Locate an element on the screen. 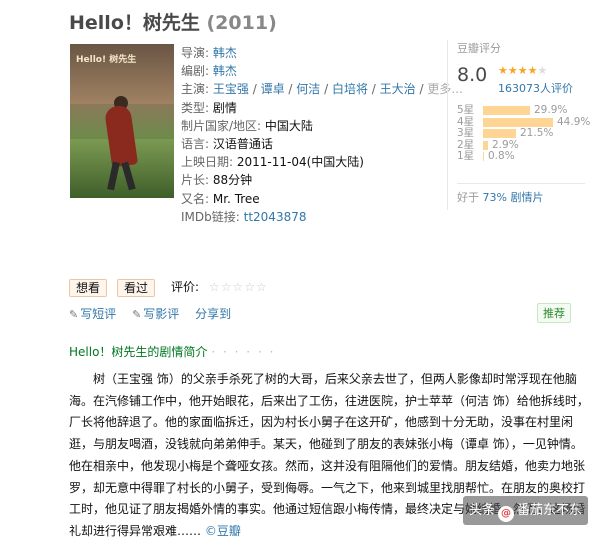  language-label: 语言: is located at coordinates (195, 144).